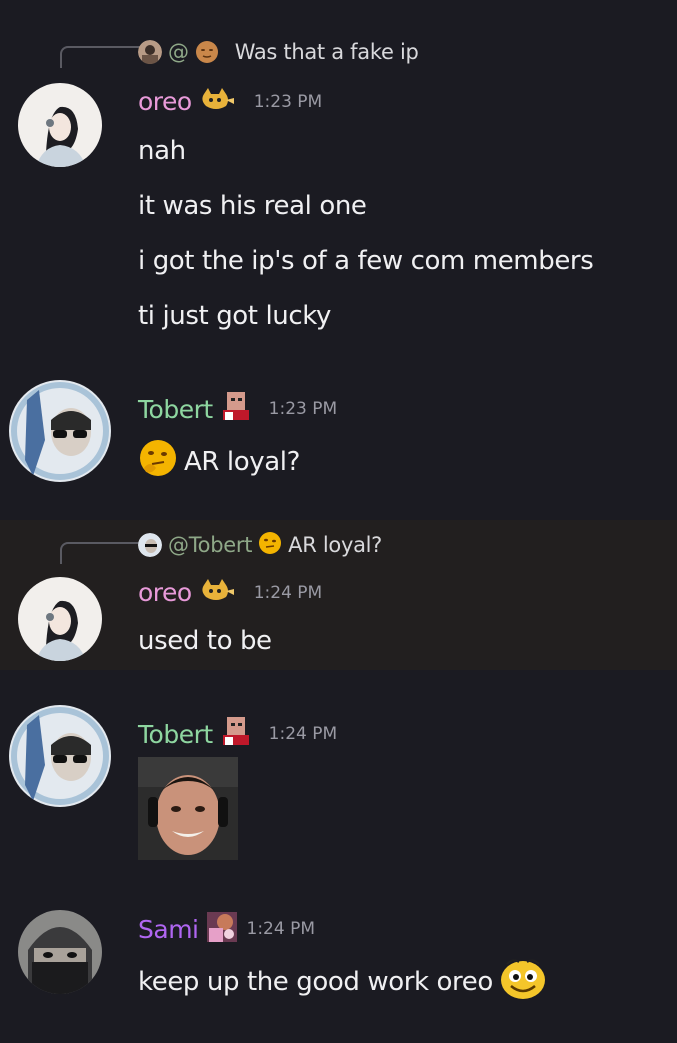 This screenshot has width=677, height=1043. What do you see at coordinates (326, 52) in the screenshot?
I see `reply-text: Was that a fake ip` at bounding box center [326, 52].